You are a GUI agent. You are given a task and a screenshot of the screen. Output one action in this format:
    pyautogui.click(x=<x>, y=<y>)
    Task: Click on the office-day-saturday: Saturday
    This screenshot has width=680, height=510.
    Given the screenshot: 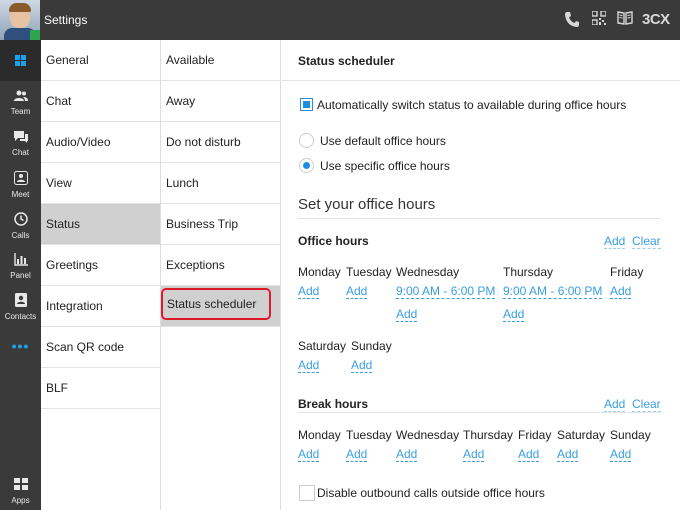 What is the action you would take?
    pyautogui.click(x=322, y=346)
    